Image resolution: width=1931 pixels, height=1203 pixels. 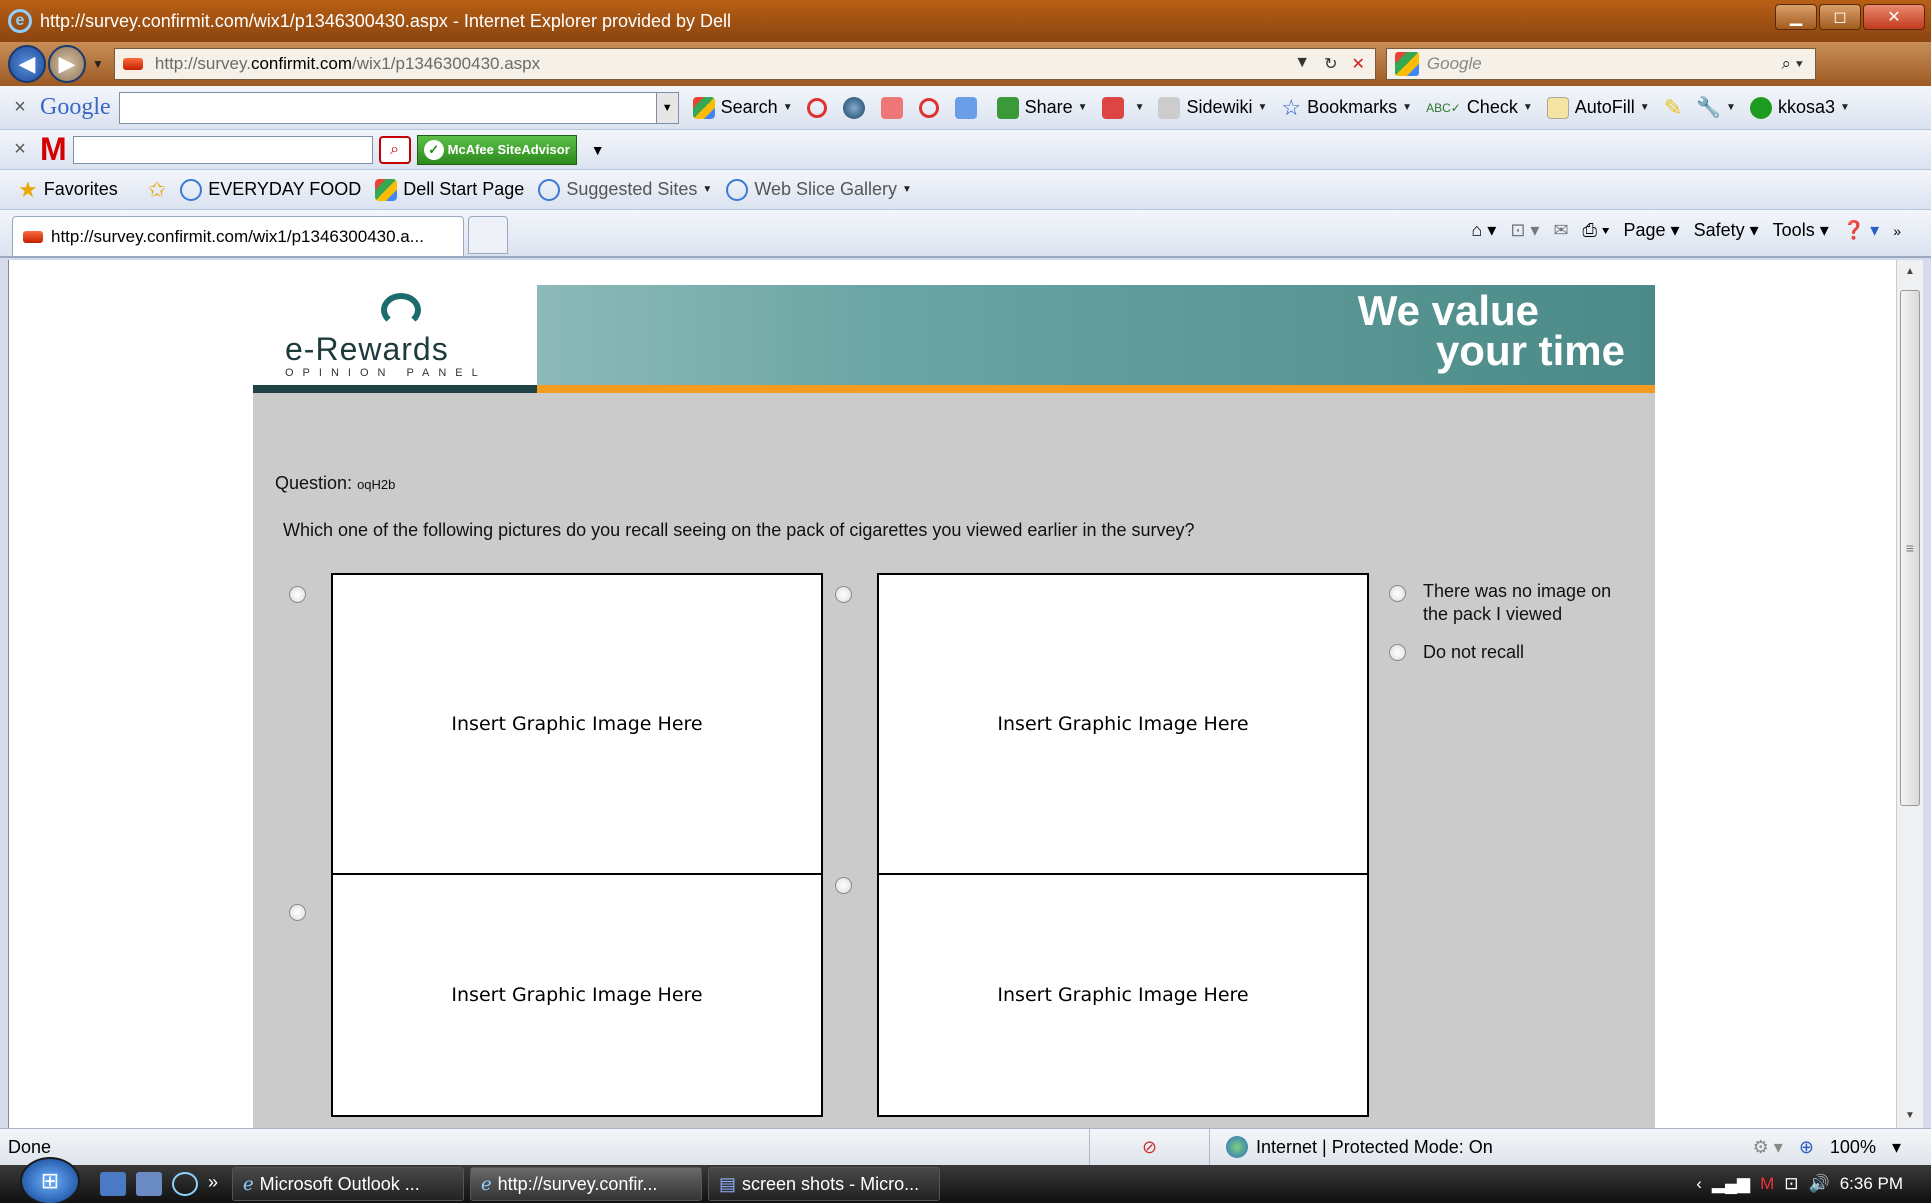 I want to click on vertical-scrollbar: ▲ ≡ ▼, so click(x=1909, y=694).